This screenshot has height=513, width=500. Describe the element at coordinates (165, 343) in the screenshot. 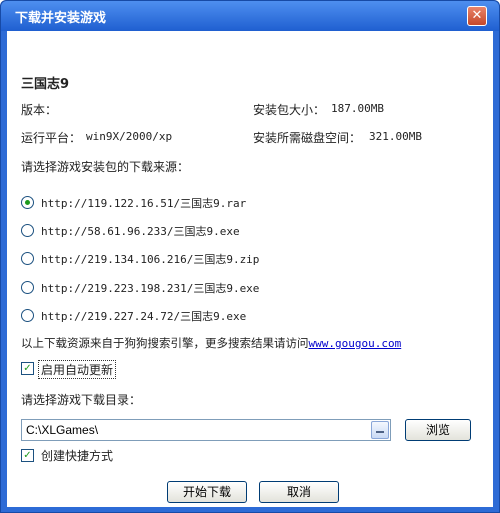

I see `notice-message: 以上下载资源来自于狗狗搜索引擎，更多搜索结果请访问` at that location.